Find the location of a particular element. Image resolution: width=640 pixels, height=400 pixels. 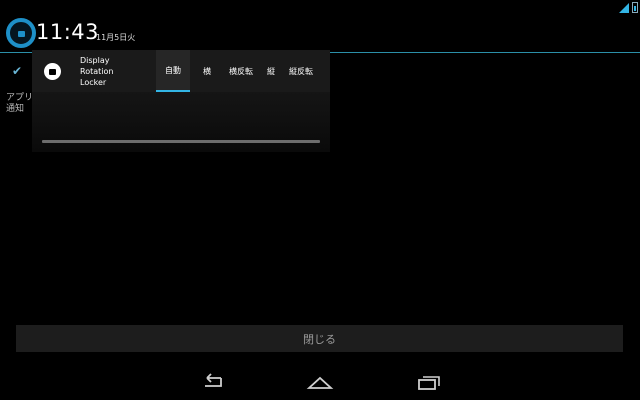

back-icon is located at coordinates (213, 380).